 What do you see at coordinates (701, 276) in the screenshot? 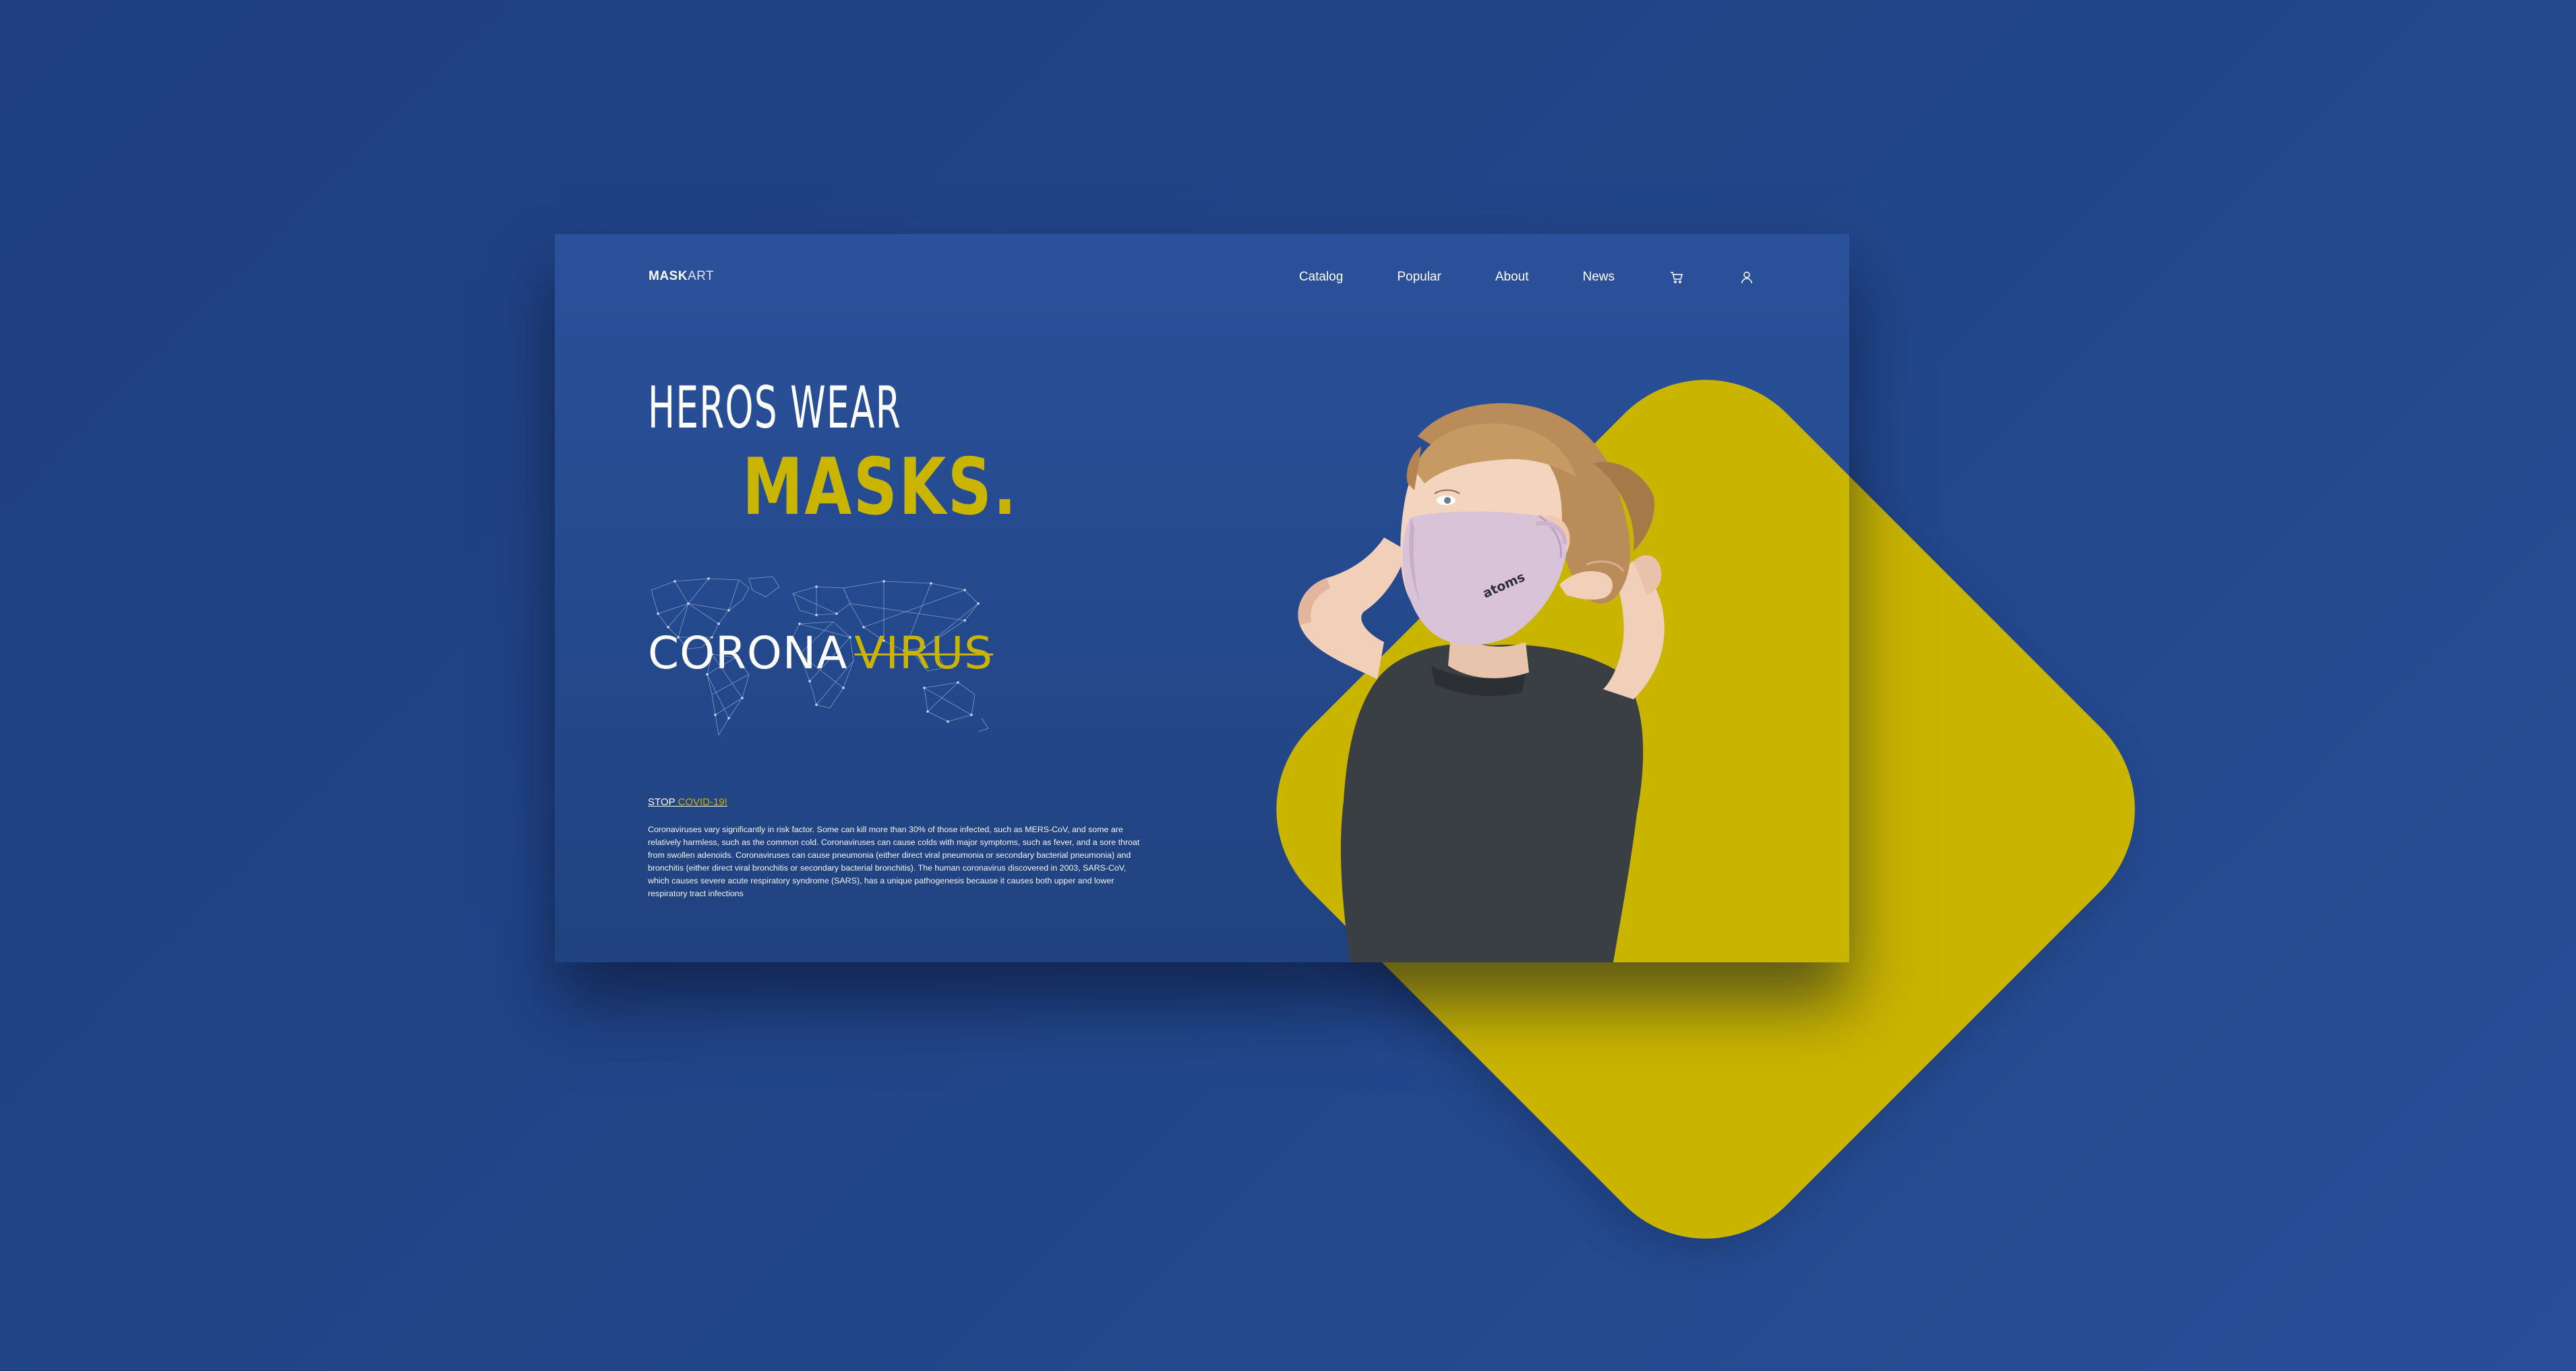
I see `brand-name-light: ART` at bounding box center [701, 276].